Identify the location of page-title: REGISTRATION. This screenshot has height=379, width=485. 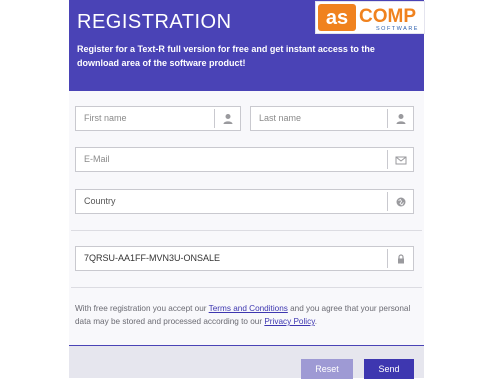
(154, 22).